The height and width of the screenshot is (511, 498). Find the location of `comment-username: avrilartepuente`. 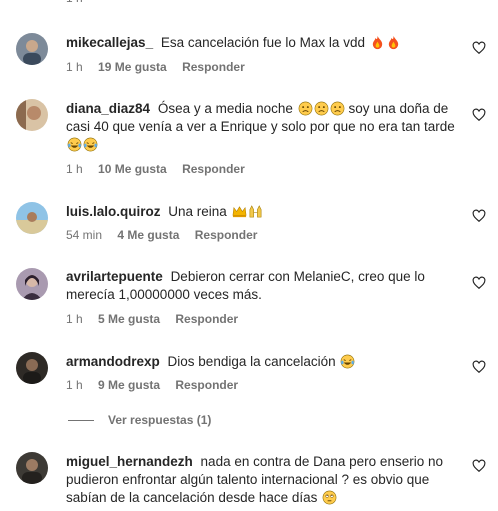

comment-username: avrilartepuente is located at coordinates (114, 276).